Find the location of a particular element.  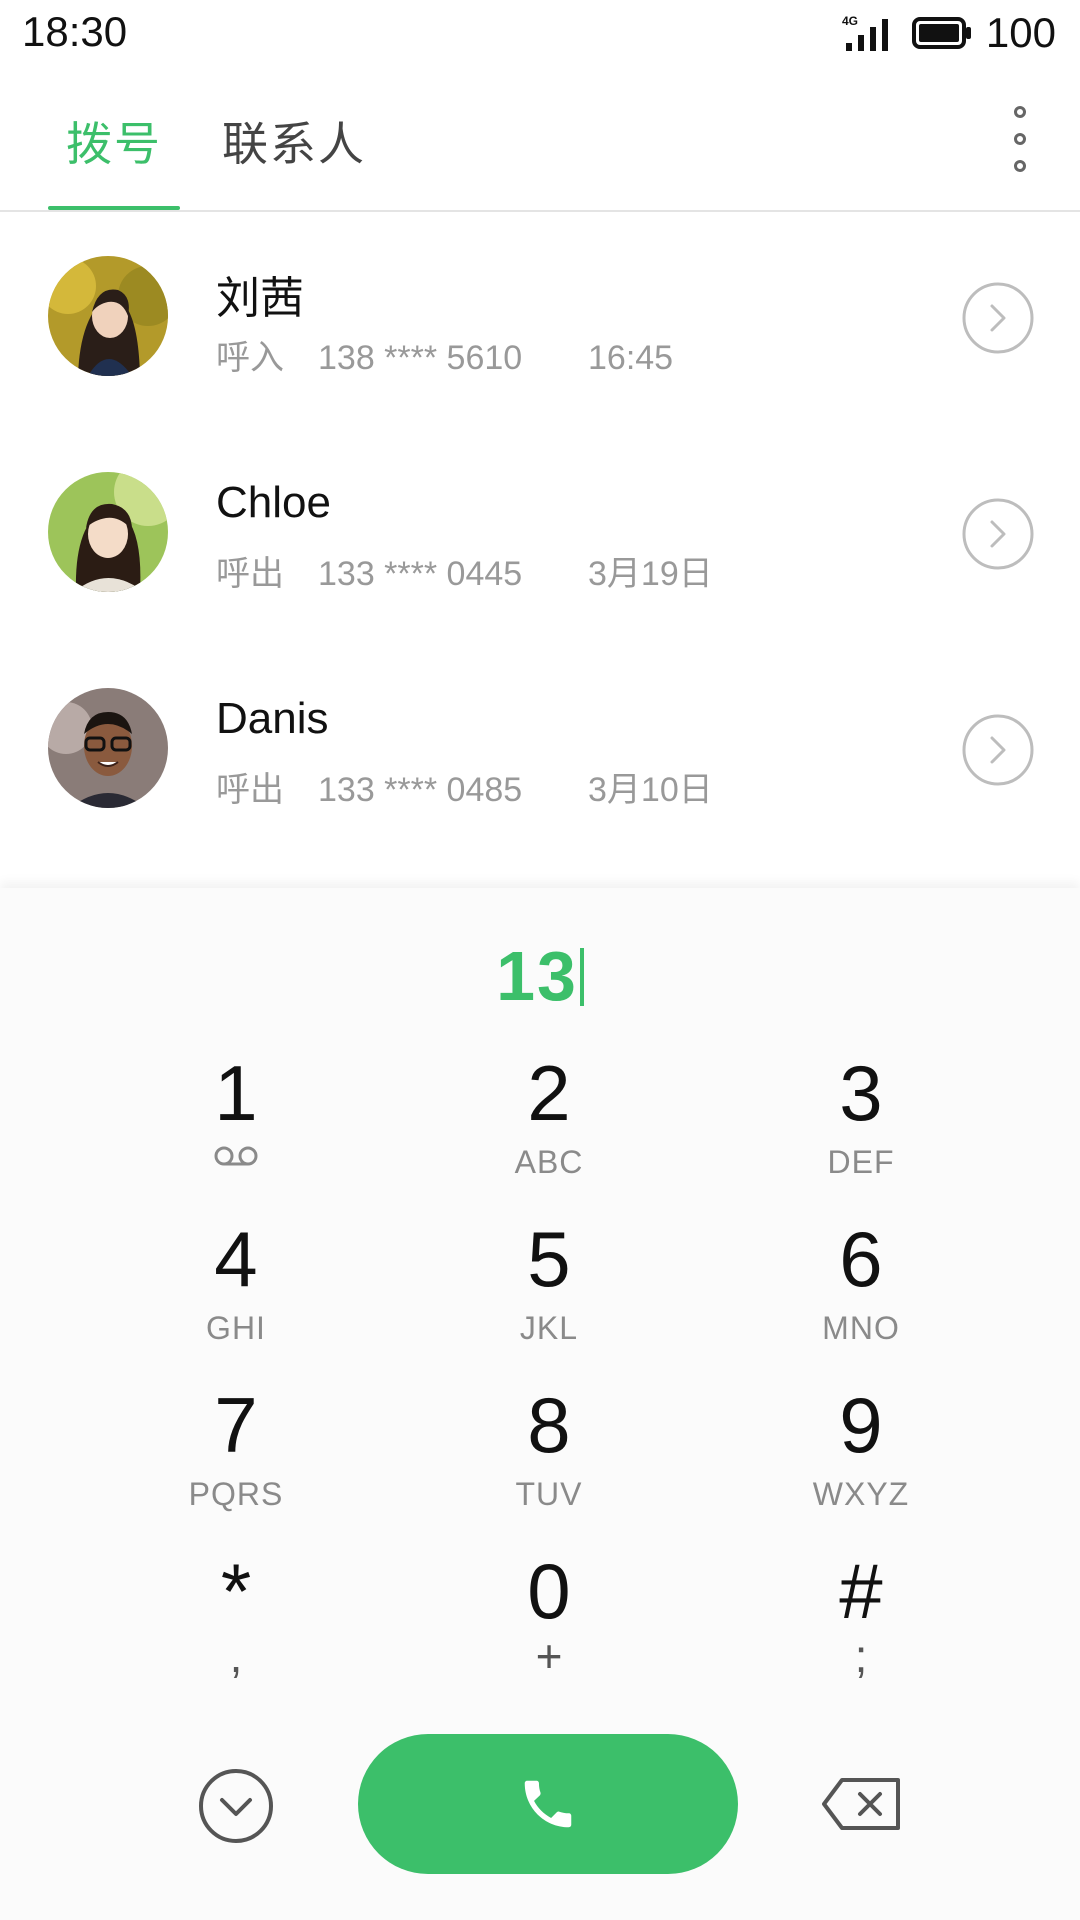

key-3: 3 DEF is located at coordinates (861, 1131).